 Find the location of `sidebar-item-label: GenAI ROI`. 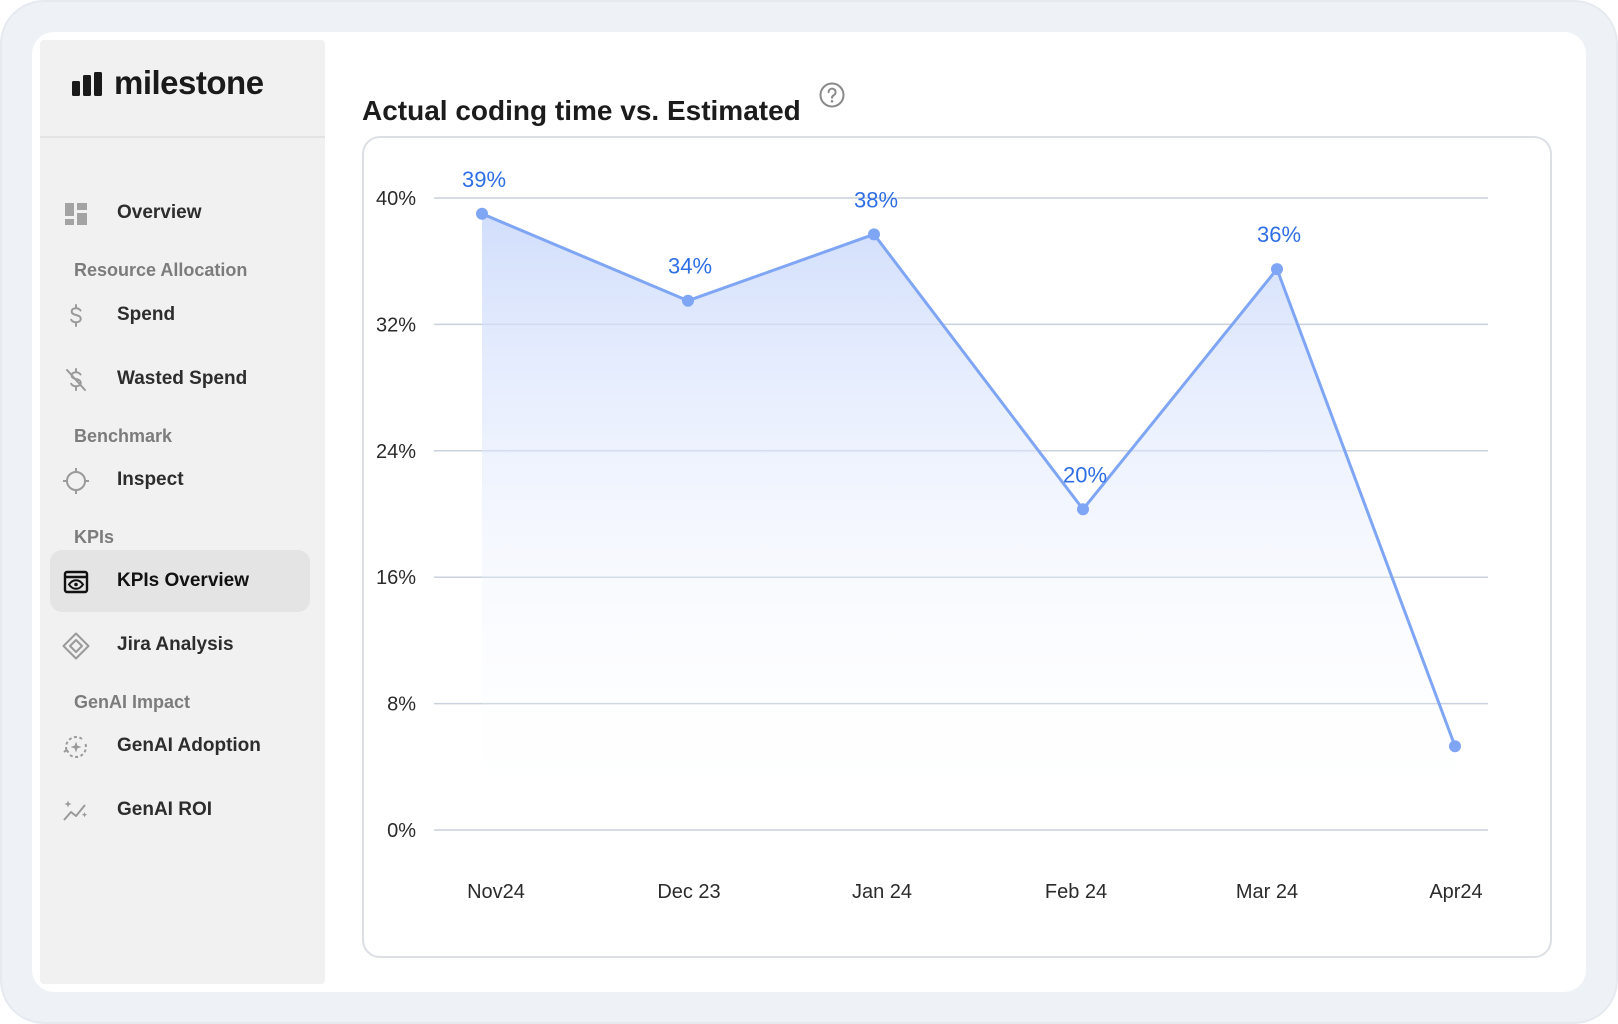

sidebar-item-label: GenAI ROI is located at coordinates (165, 809).